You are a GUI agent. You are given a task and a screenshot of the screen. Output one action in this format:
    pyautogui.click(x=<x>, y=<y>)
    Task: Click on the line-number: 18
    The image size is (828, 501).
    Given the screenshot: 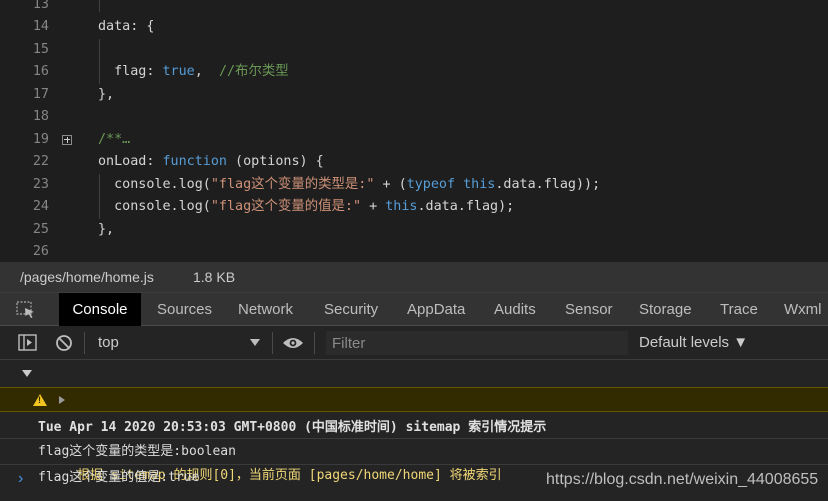 What is the action you would take?
    pyautogui.click(x=40, y=116)
    